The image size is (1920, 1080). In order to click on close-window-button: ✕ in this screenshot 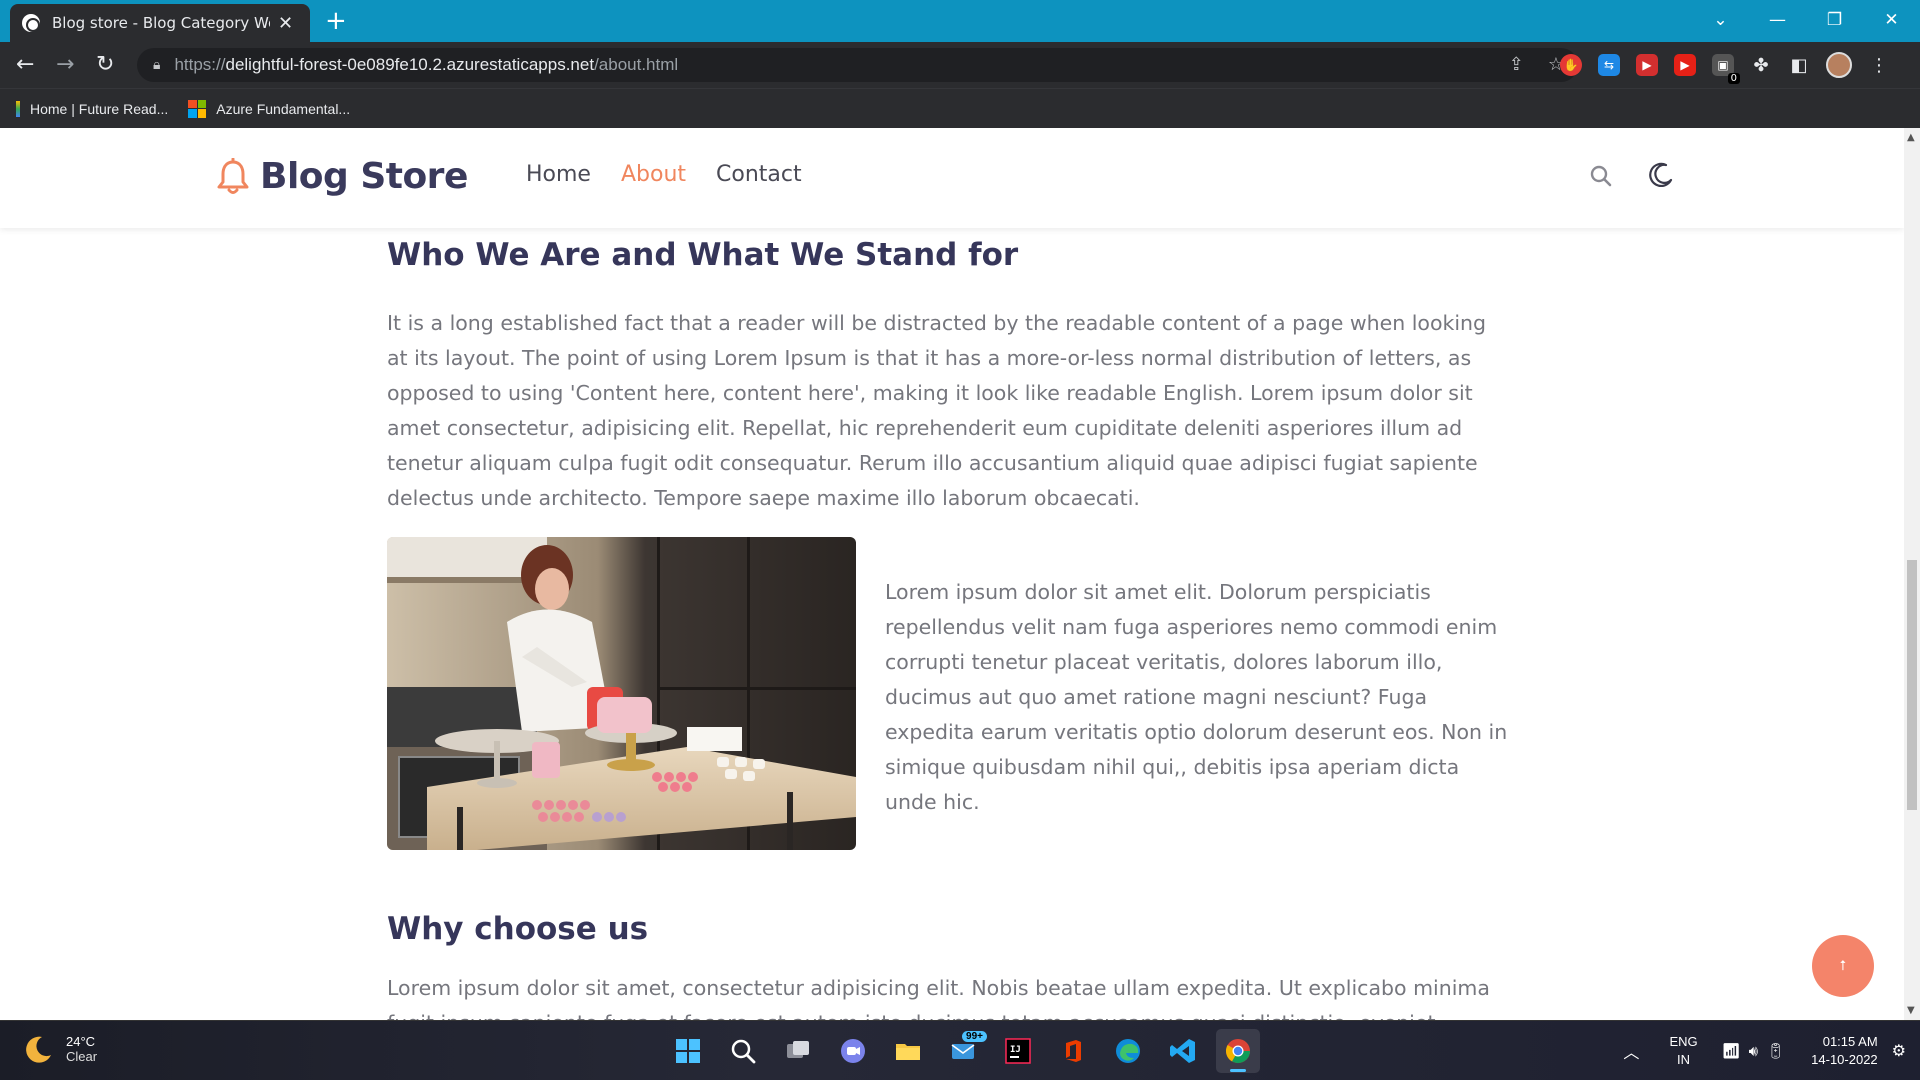, I will do `click(1891, 20)`.